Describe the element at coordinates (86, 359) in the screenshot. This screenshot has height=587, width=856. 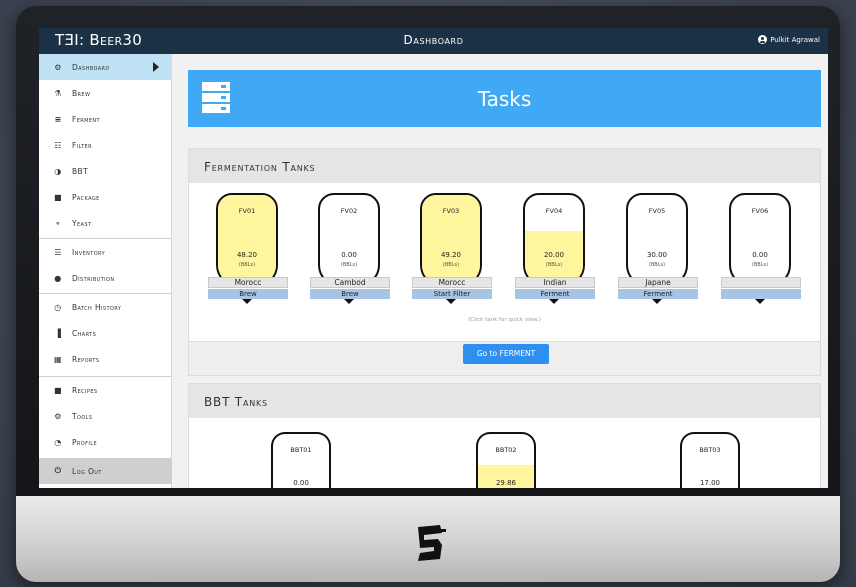
I see `sidebar-item-label: Reports` at that location.